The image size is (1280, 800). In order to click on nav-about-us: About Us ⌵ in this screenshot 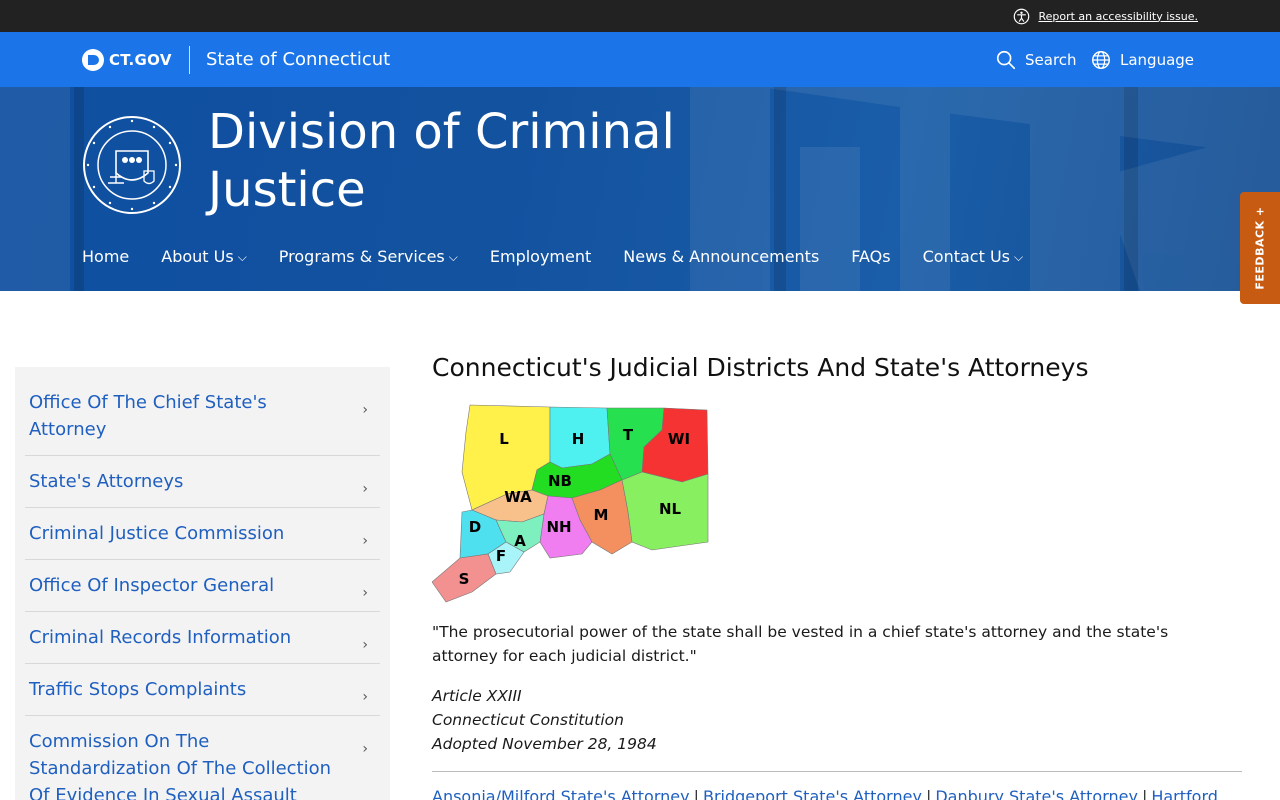, I will do `click(204, 256)`.